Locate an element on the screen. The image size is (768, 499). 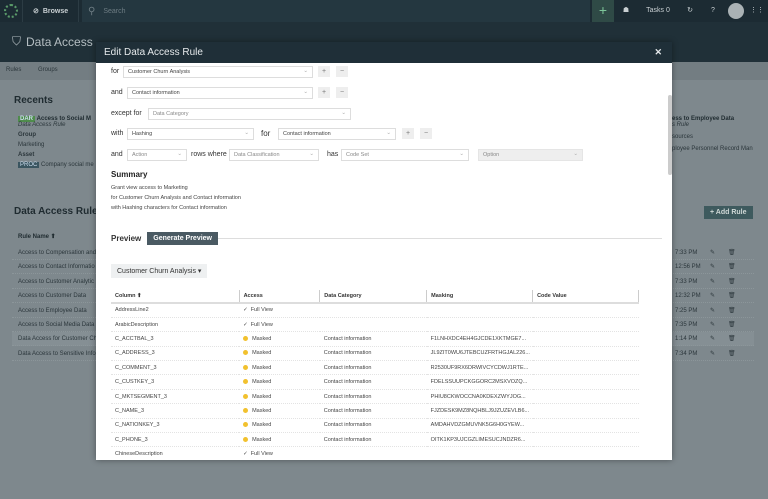
shield-icon: ⛉ is located at coordinates (17, 41).